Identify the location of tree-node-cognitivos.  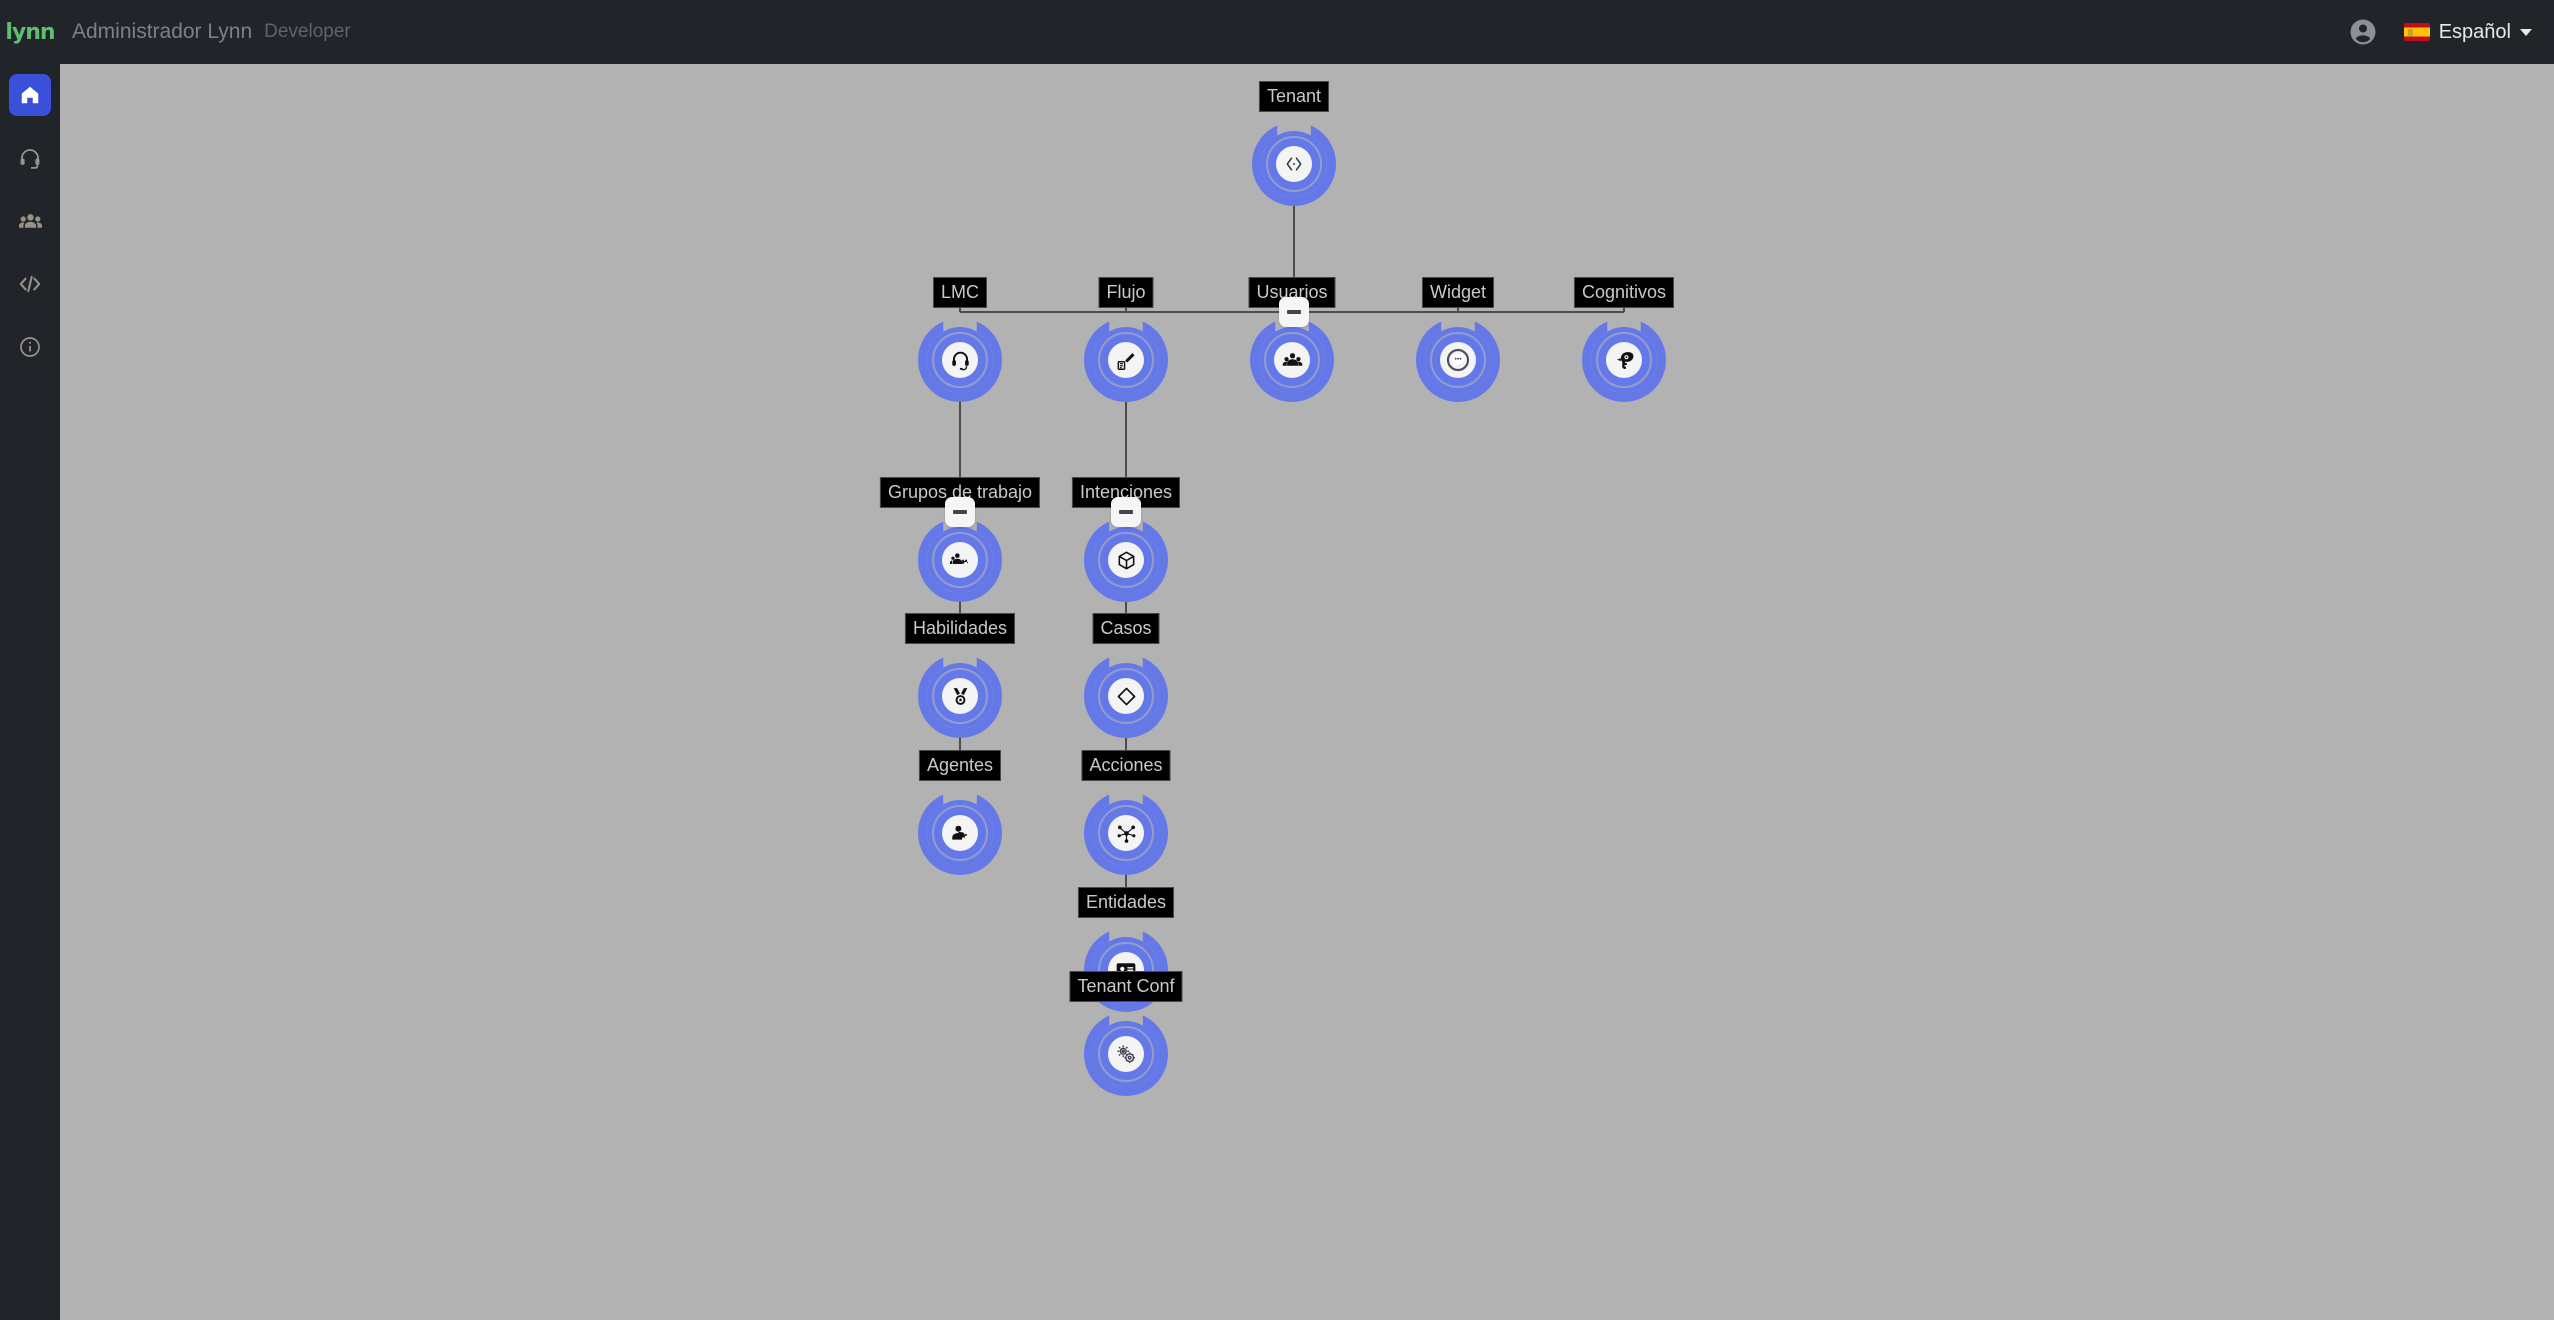
(1624, 360).